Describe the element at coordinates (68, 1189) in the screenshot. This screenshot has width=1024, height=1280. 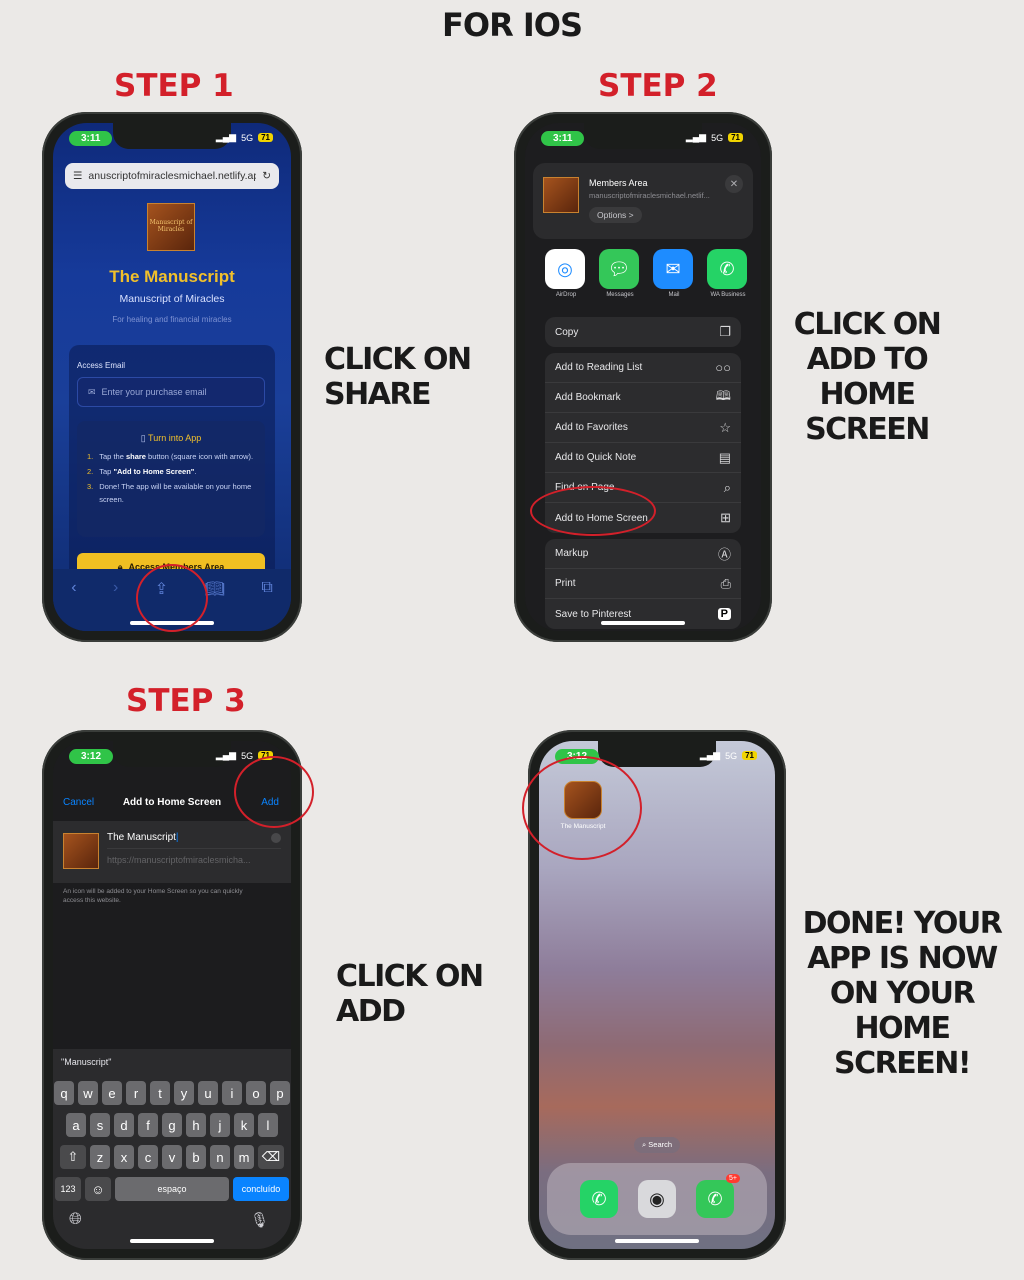
I see `numbers-key: 123` at that location.